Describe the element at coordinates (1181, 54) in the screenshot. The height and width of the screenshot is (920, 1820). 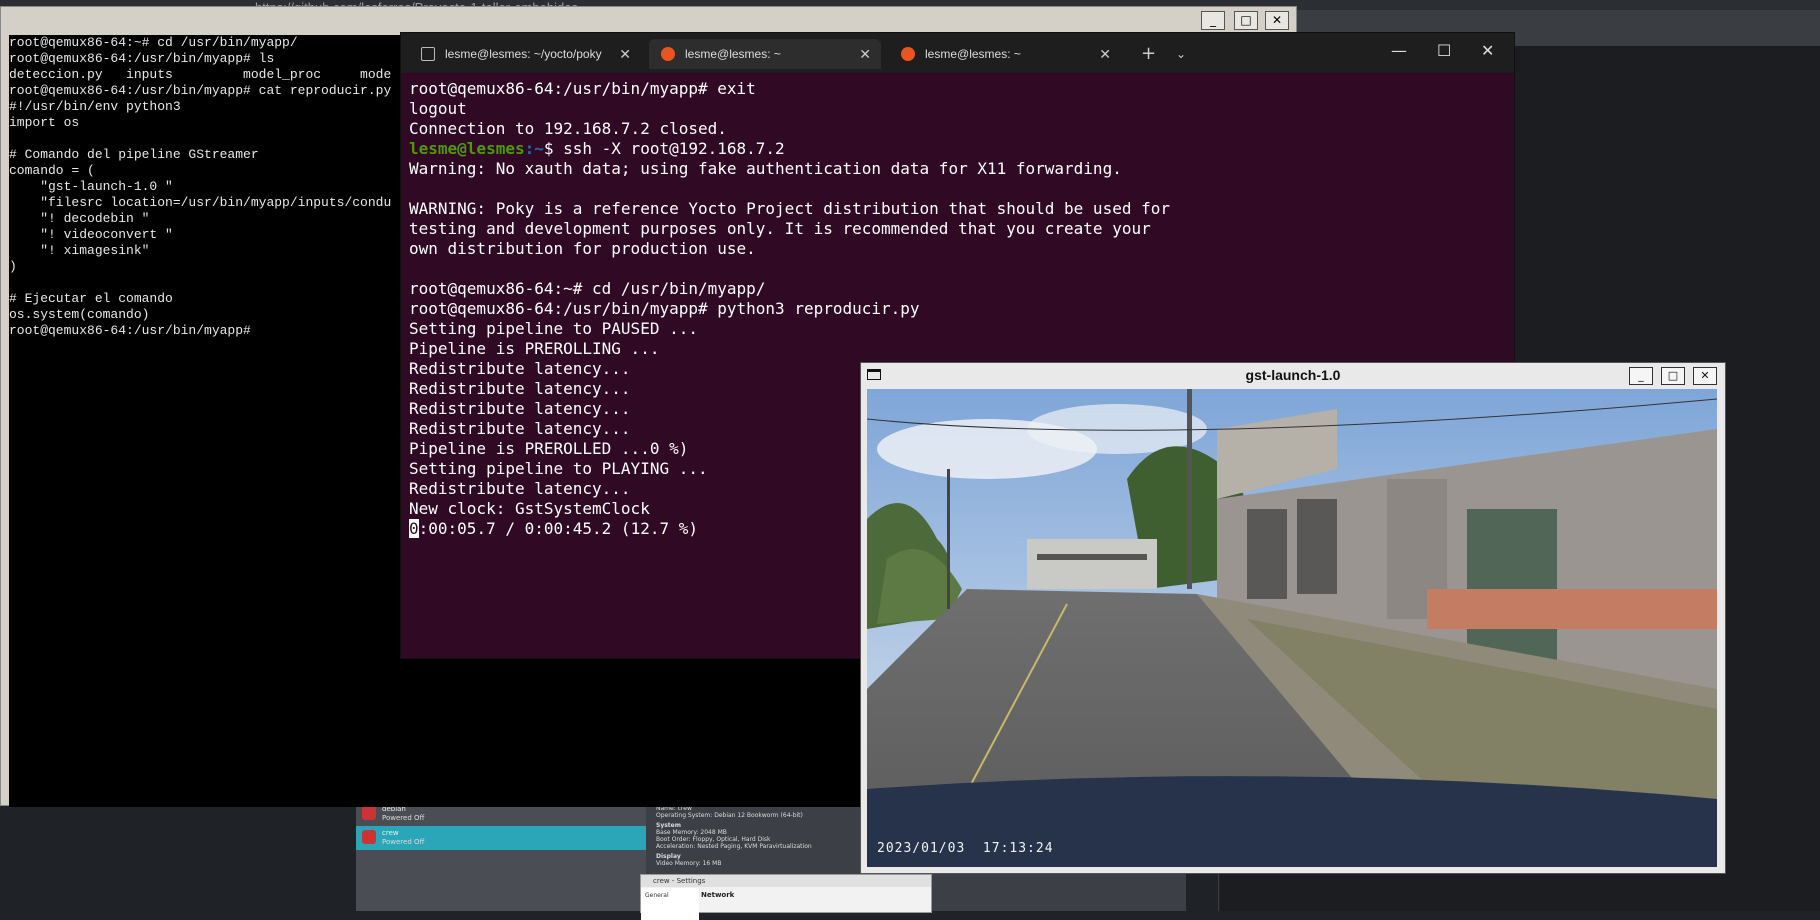
I see `tab-dropdown-button: ⌄` at that location.